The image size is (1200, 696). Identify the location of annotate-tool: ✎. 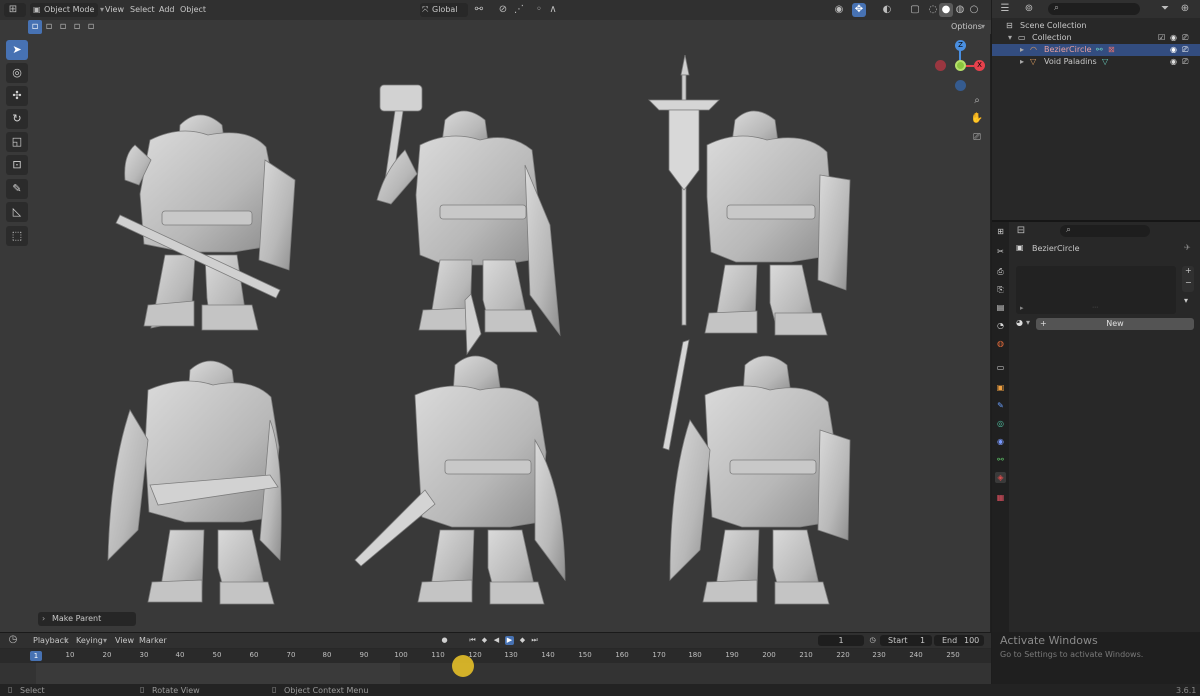
(17, 189).